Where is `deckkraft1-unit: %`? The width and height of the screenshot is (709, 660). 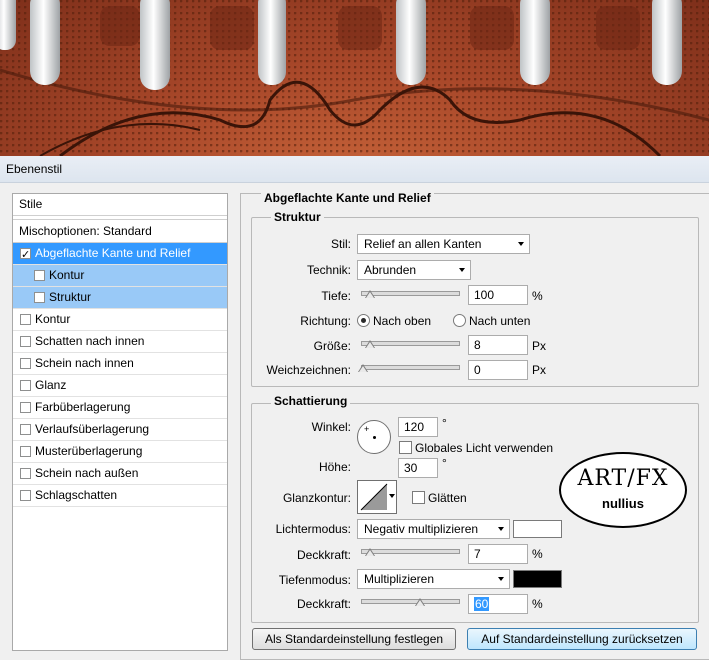 deckkraft1-unit: % is located at coordinates (537, 554).